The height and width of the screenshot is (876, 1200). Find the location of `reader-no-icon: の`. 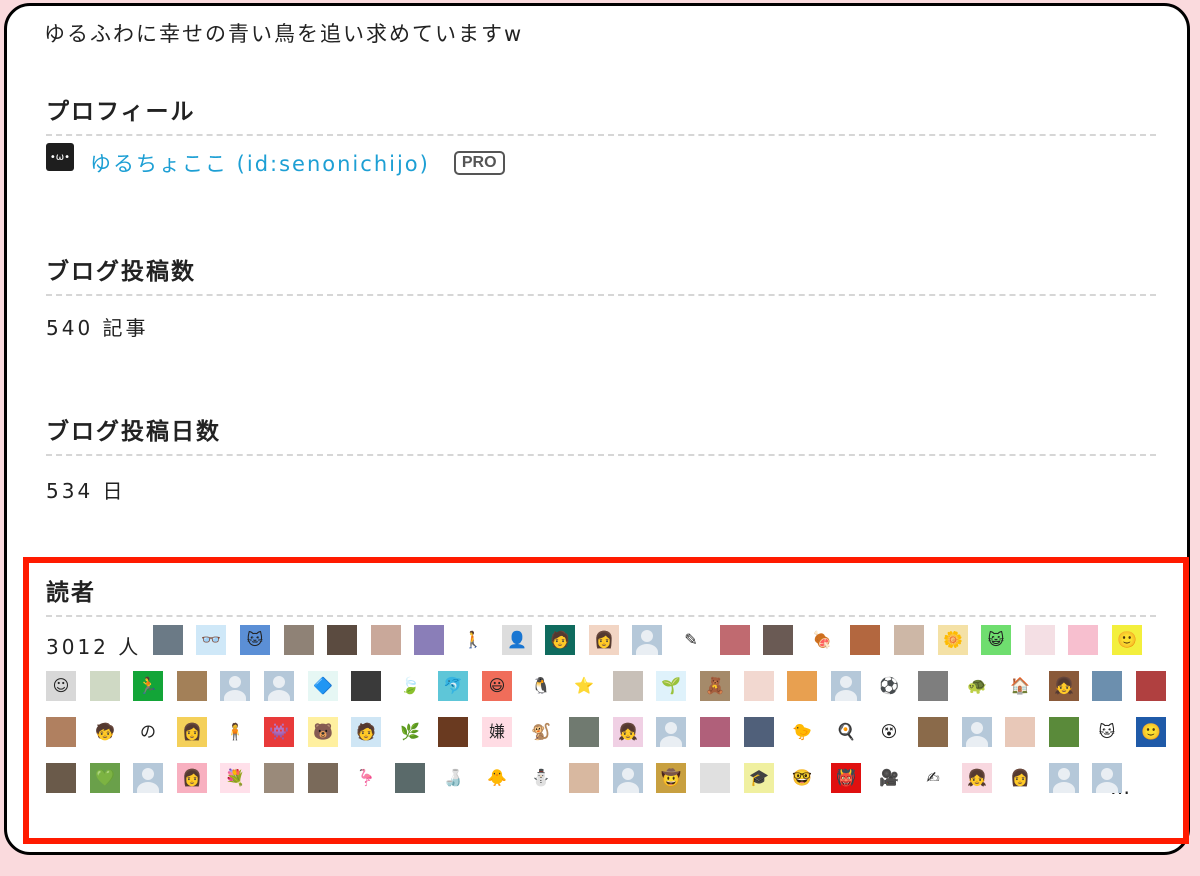

reader-no-icon: の is located at coordinates (148, 732).